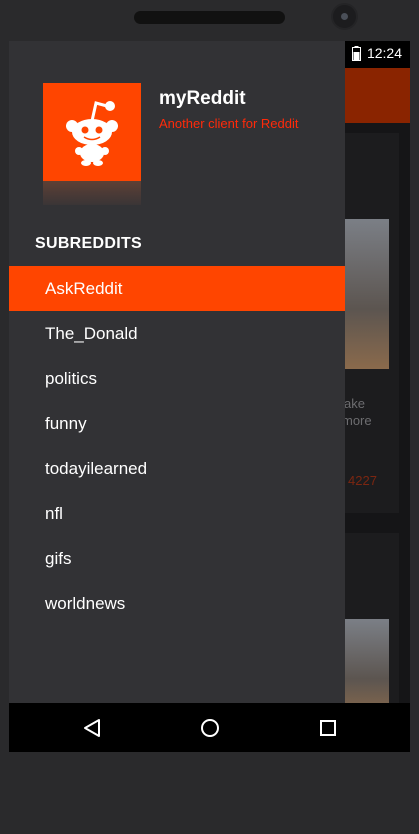 The image size is (419, 834). Describe the element at coordinates (229, 123) in the screenshot. I see `app-tagline: Another client for Reddit` at that location.